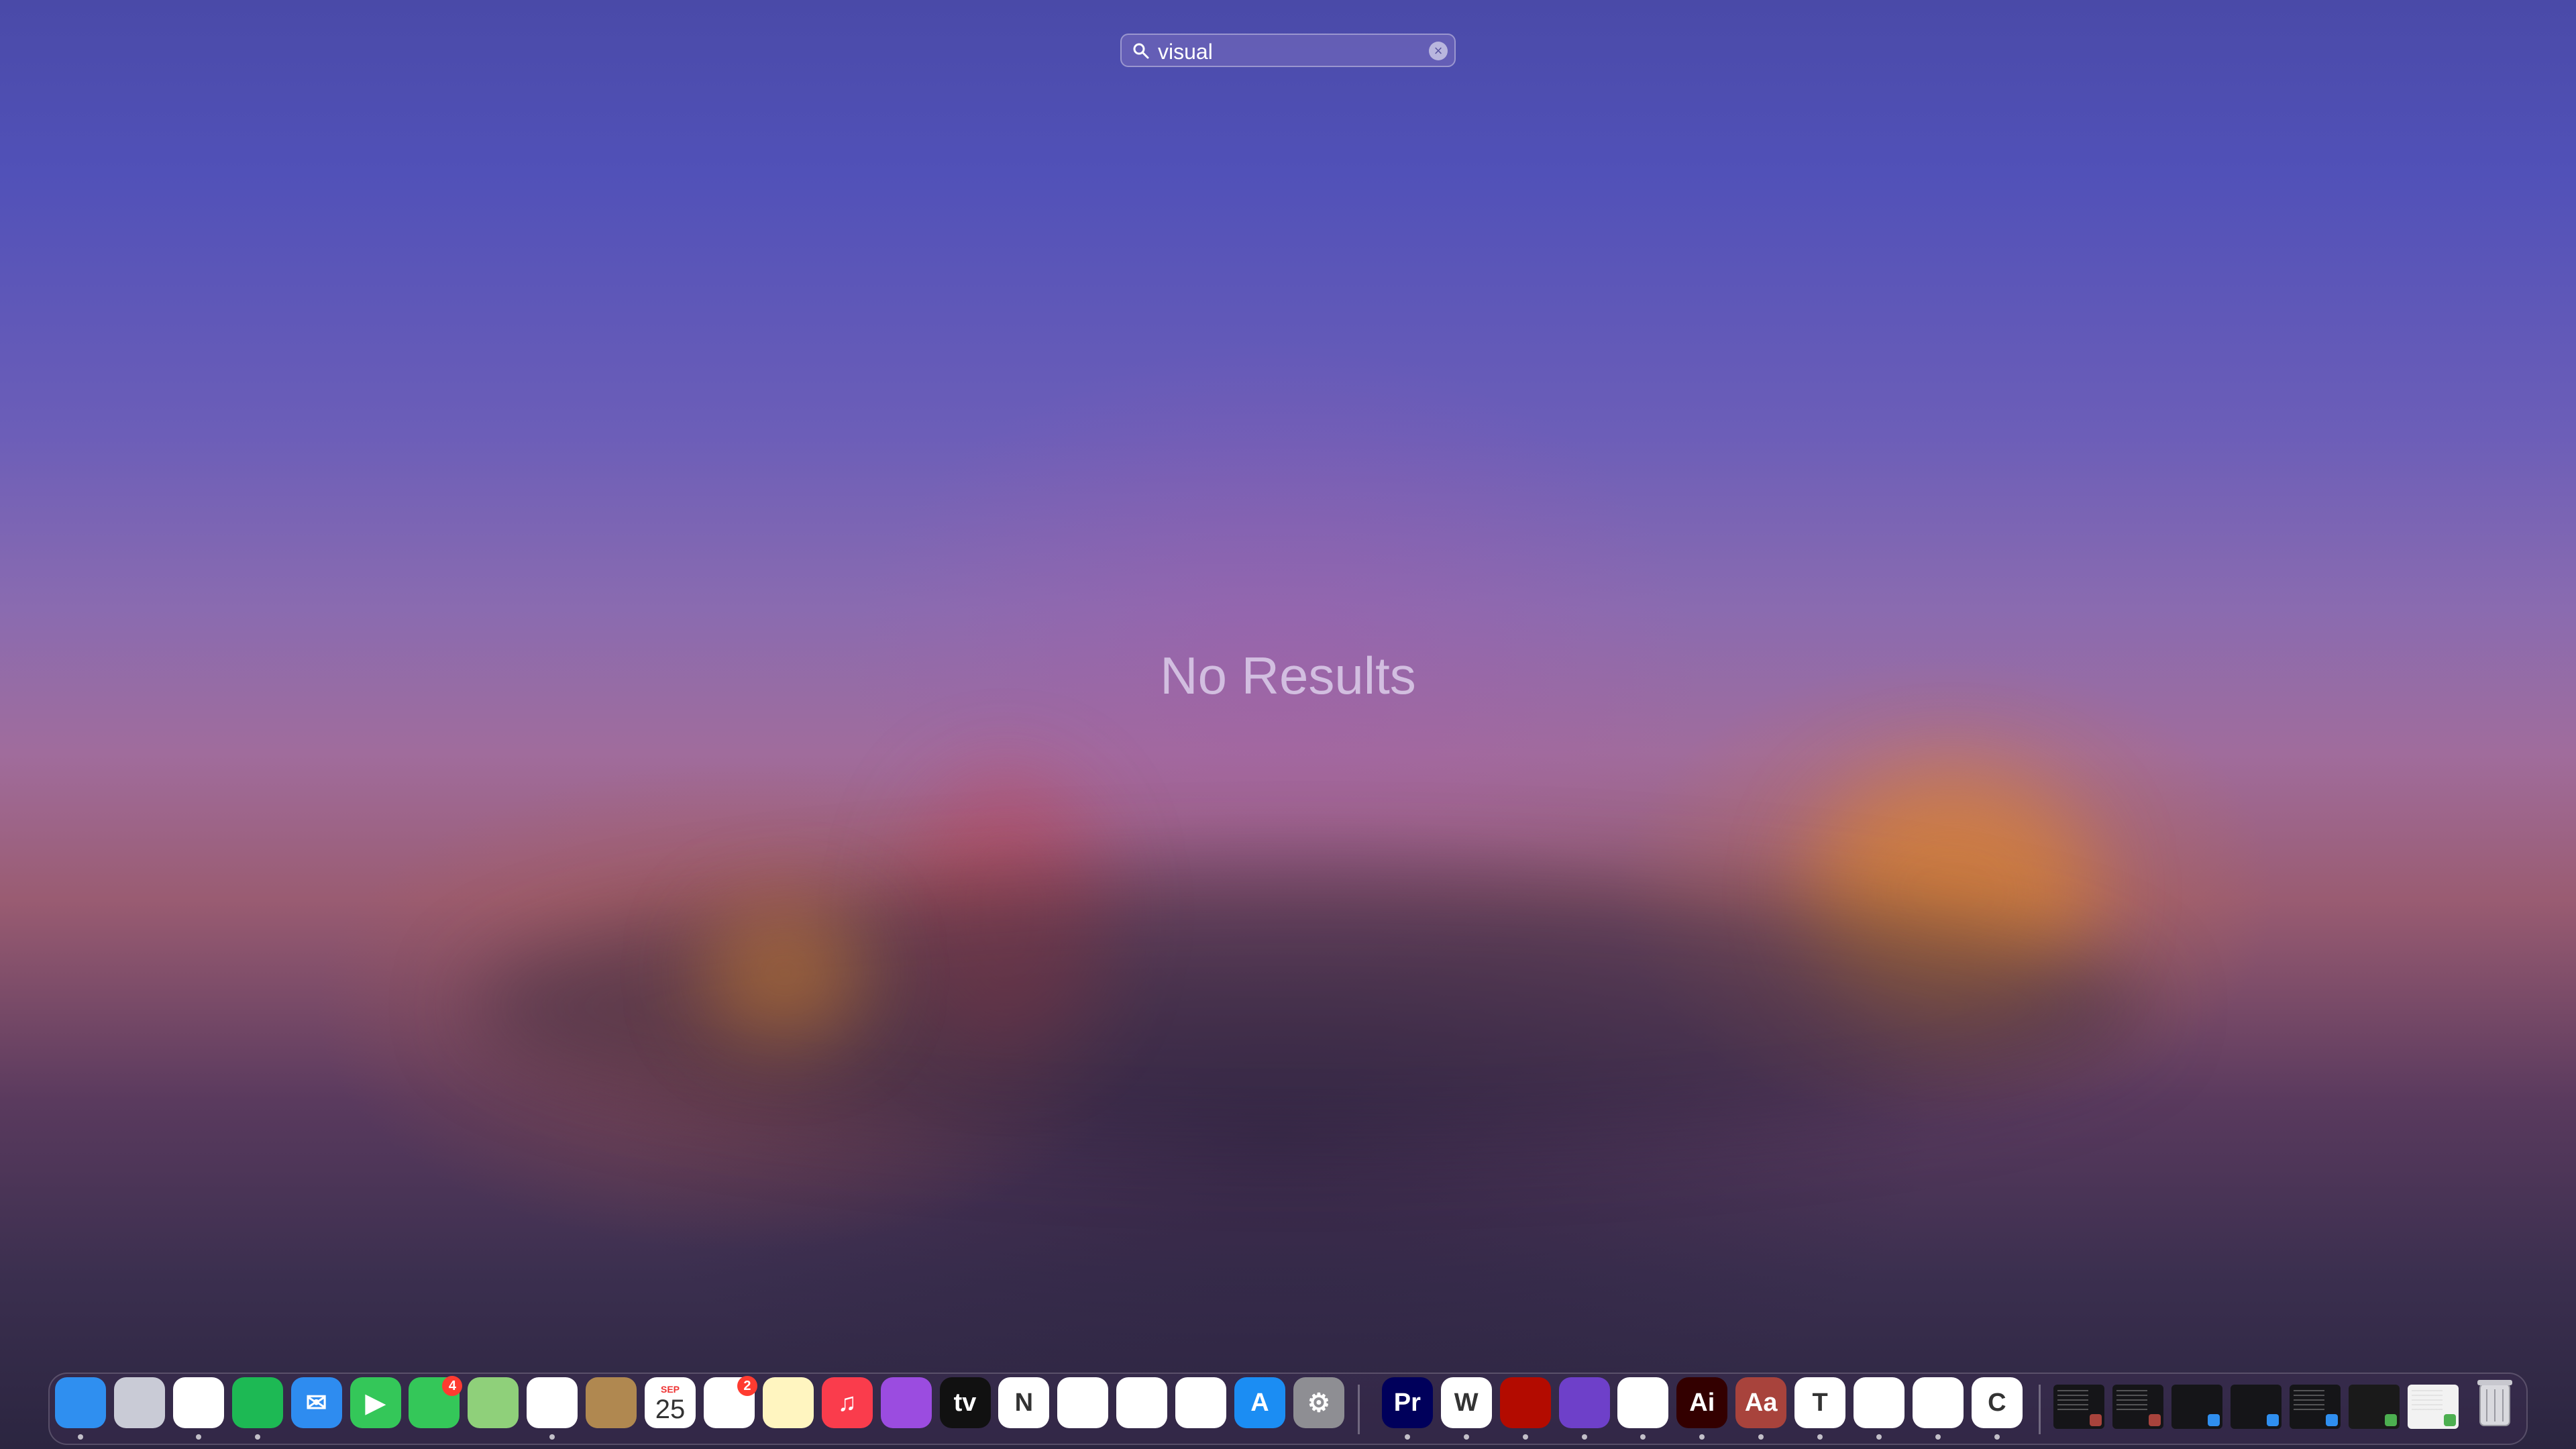 The width and height of the screenshot is (2576, 1449). I want to click on tv-icon: tv, so click(965, 1402).